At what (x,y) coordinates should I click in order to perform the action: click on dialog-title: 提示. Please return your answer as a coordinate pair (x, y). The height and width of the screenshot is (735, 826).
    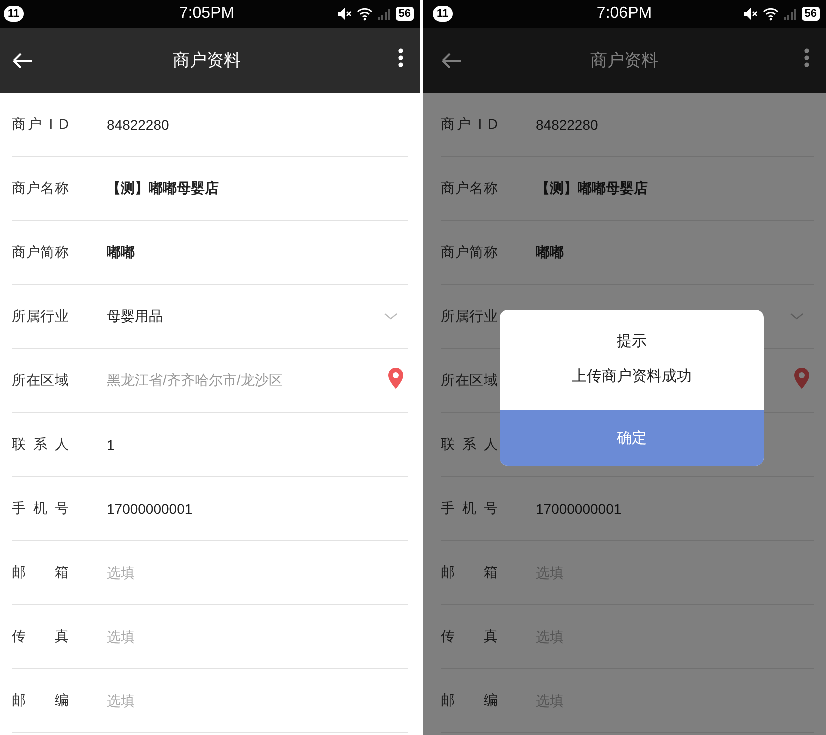
    Looking at the image, I should click on (632, 341).